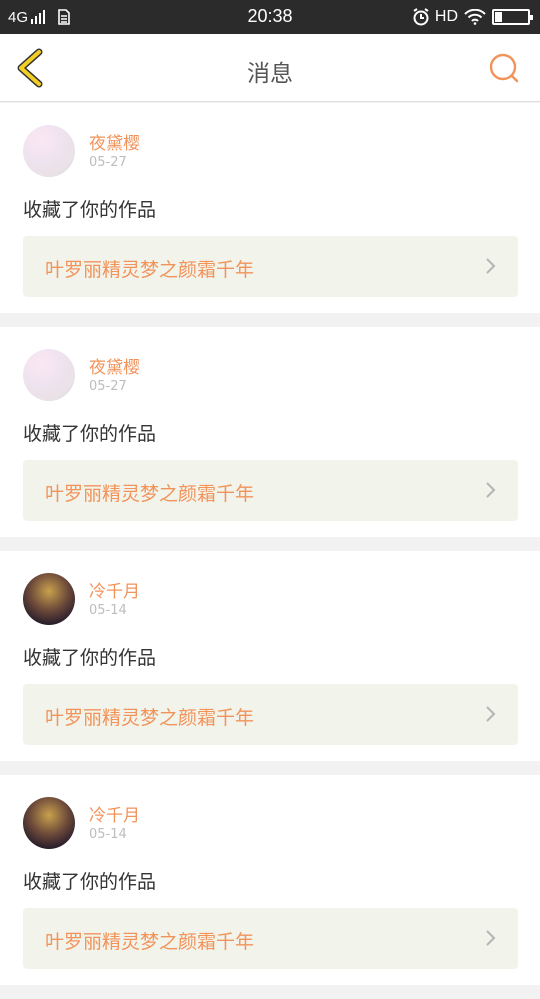 The height and width of the screenshot is (999, 540). What do you see at coordinates (504, 68) in the screenshot?
I see `search-icon` at bounding box center [504, 68].